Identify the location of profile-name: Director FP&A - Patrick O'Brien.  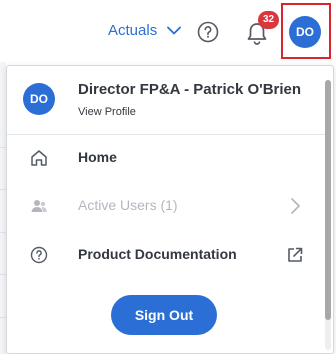
(190, 89).